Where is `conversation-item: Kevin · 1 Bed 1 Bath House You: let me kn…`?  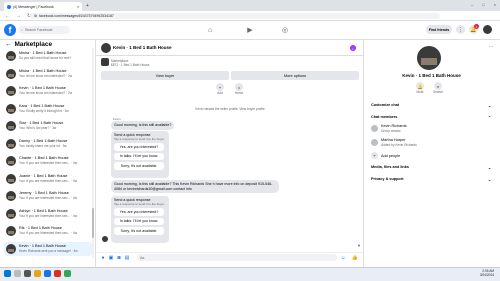
conversation-item: Kevin · 1 Bed 1 Bath House You: let me kn… is located at coordinates (49, 91).